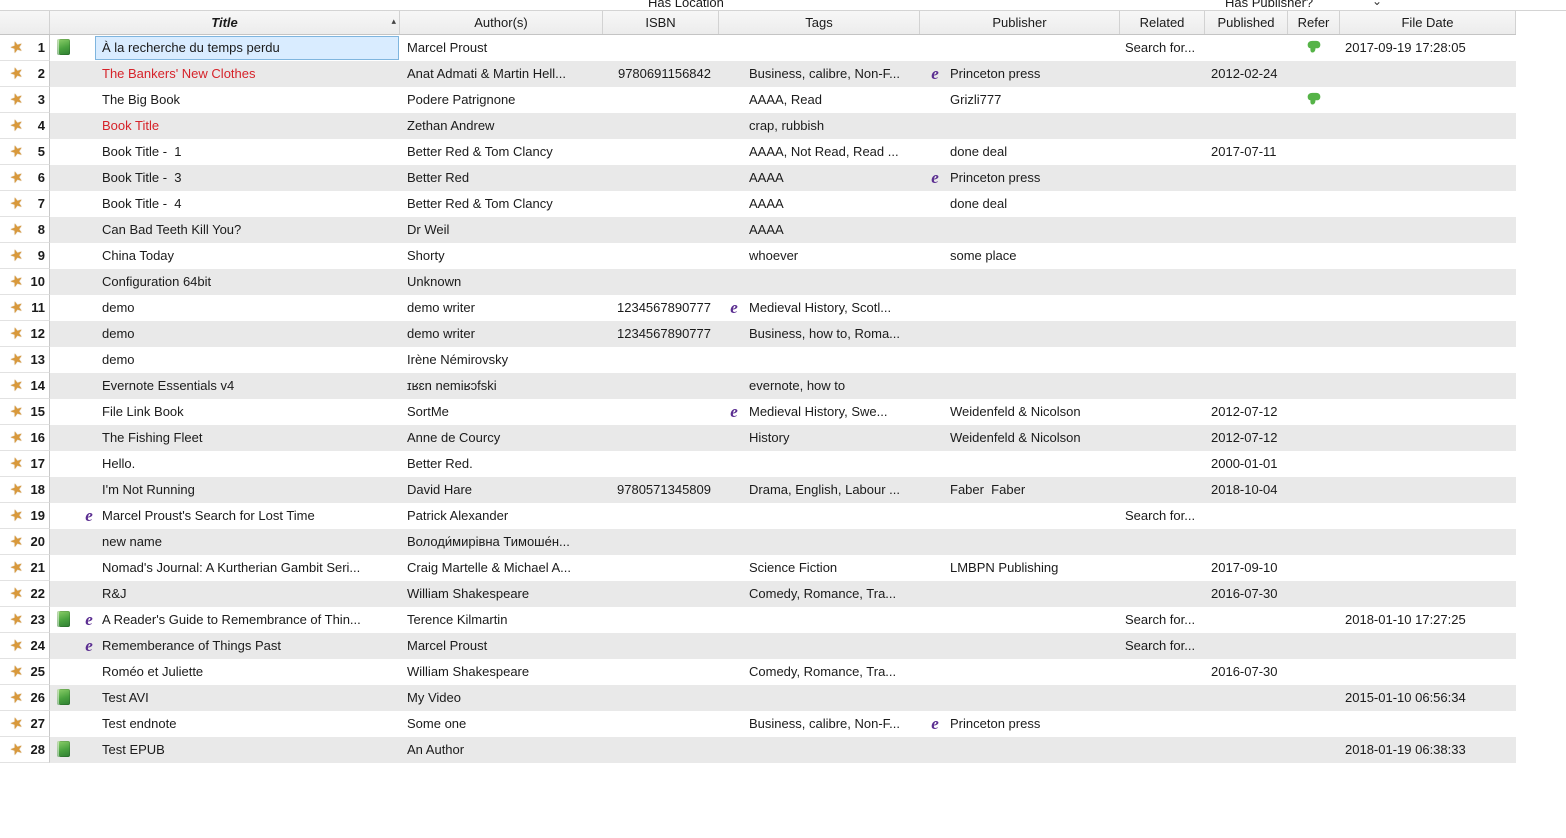  I want to click on cell-publisher: e Princeton press, so click(1020, 178).